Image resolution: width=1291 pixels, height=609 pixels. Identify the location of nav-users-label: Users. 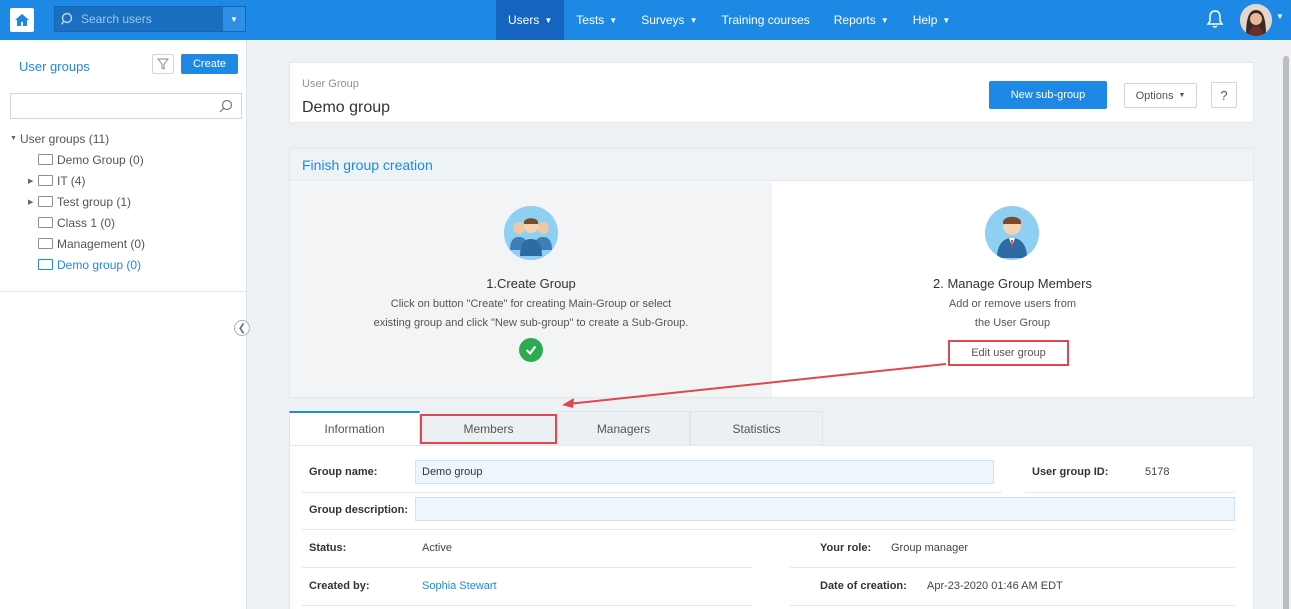
(524, 20).